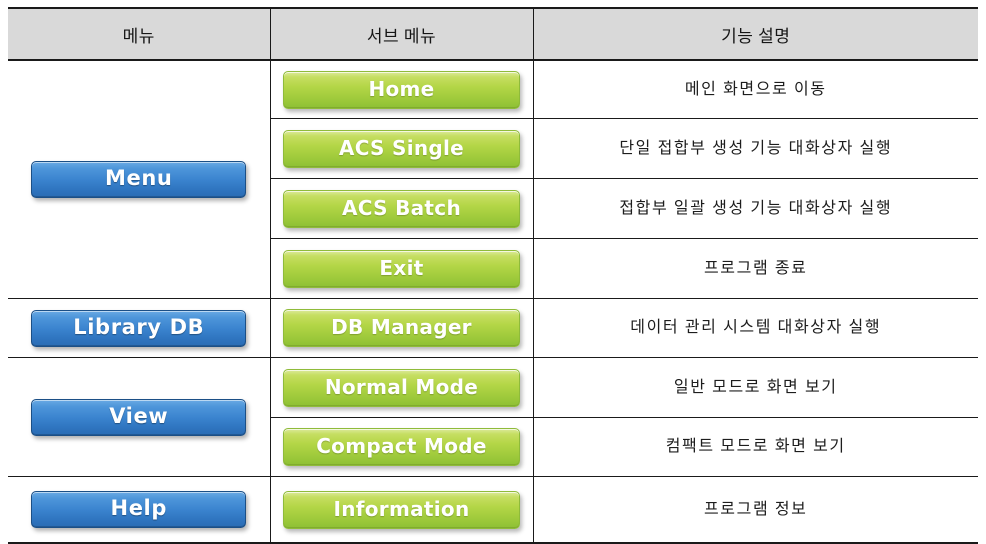  I want to click on table-row: Help Information 프로그램 정보, so click(493, 510).